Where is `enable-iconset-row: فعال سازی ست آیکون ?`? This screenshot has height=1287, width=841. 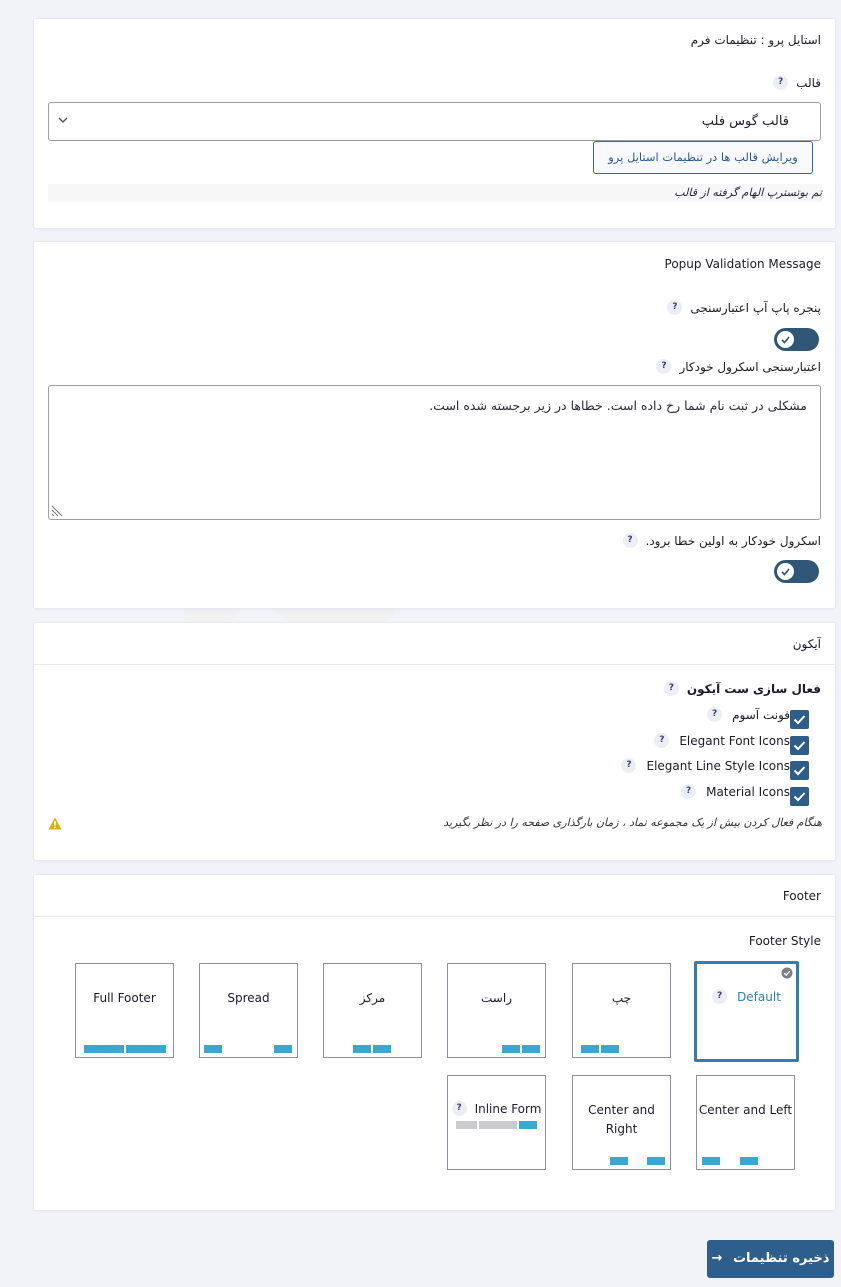
enable-iconset-row: فعال سازی ست آیکون ? is located at coordinates (742, 688).